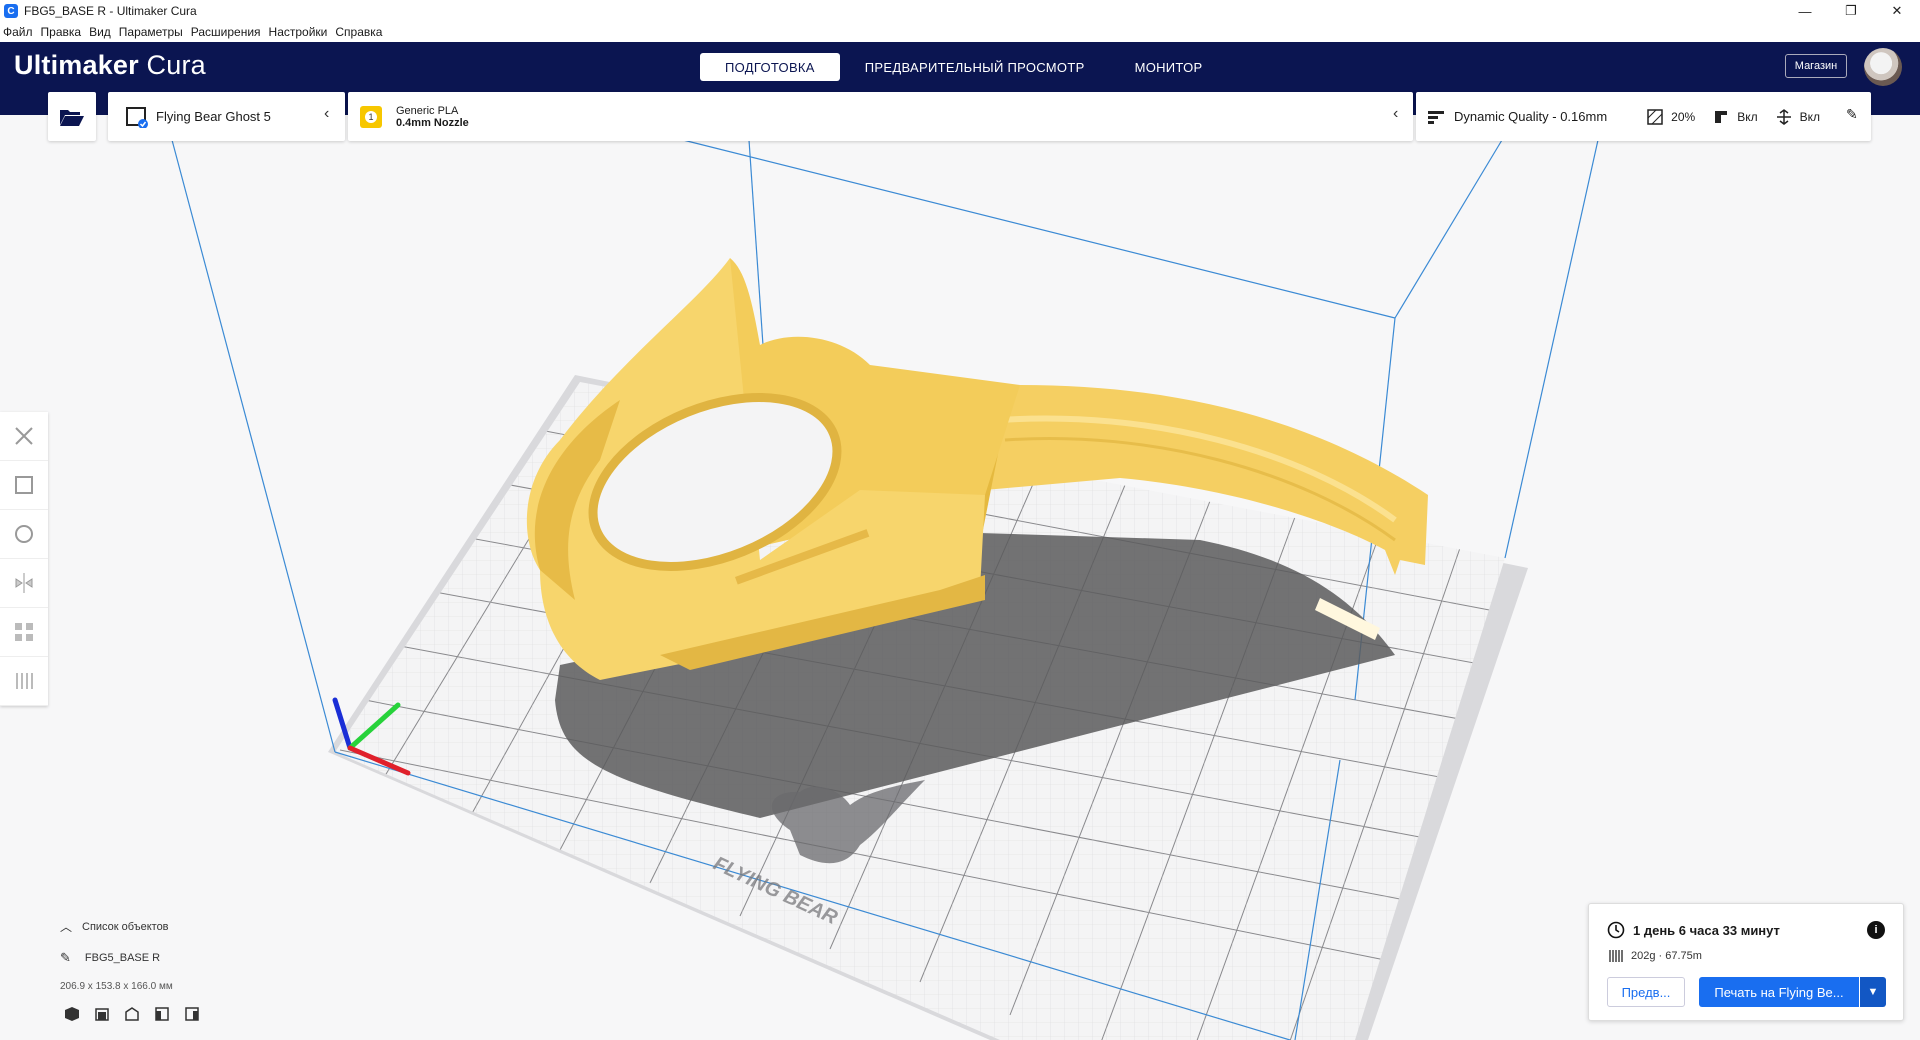 The width and height of the screenshot is (1920, 1040). I want to click on marketplace-button: Магазин, so click(1816, 66).